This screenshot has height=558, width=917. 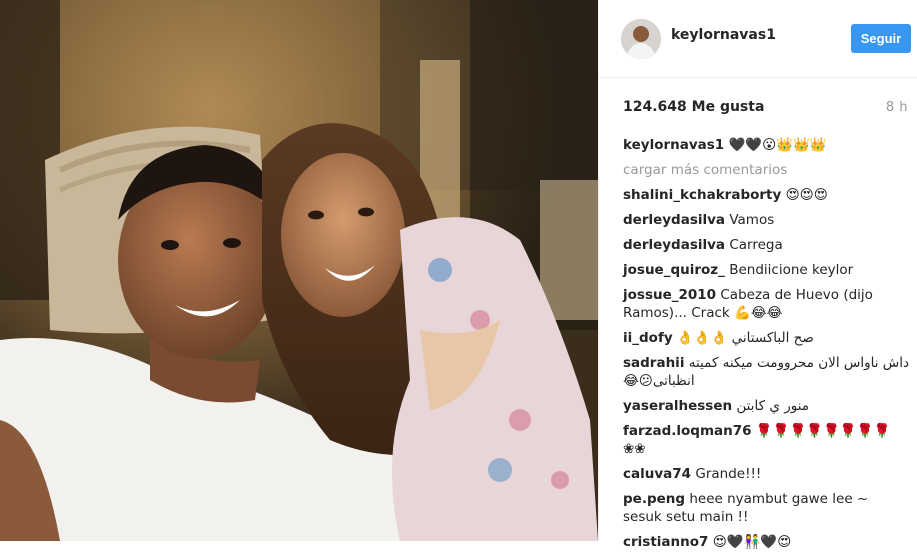 What do you see at coordinates (756, 245) in the screenshot?
I see `comment-text: Carrega` at bounding box center [756, 245].